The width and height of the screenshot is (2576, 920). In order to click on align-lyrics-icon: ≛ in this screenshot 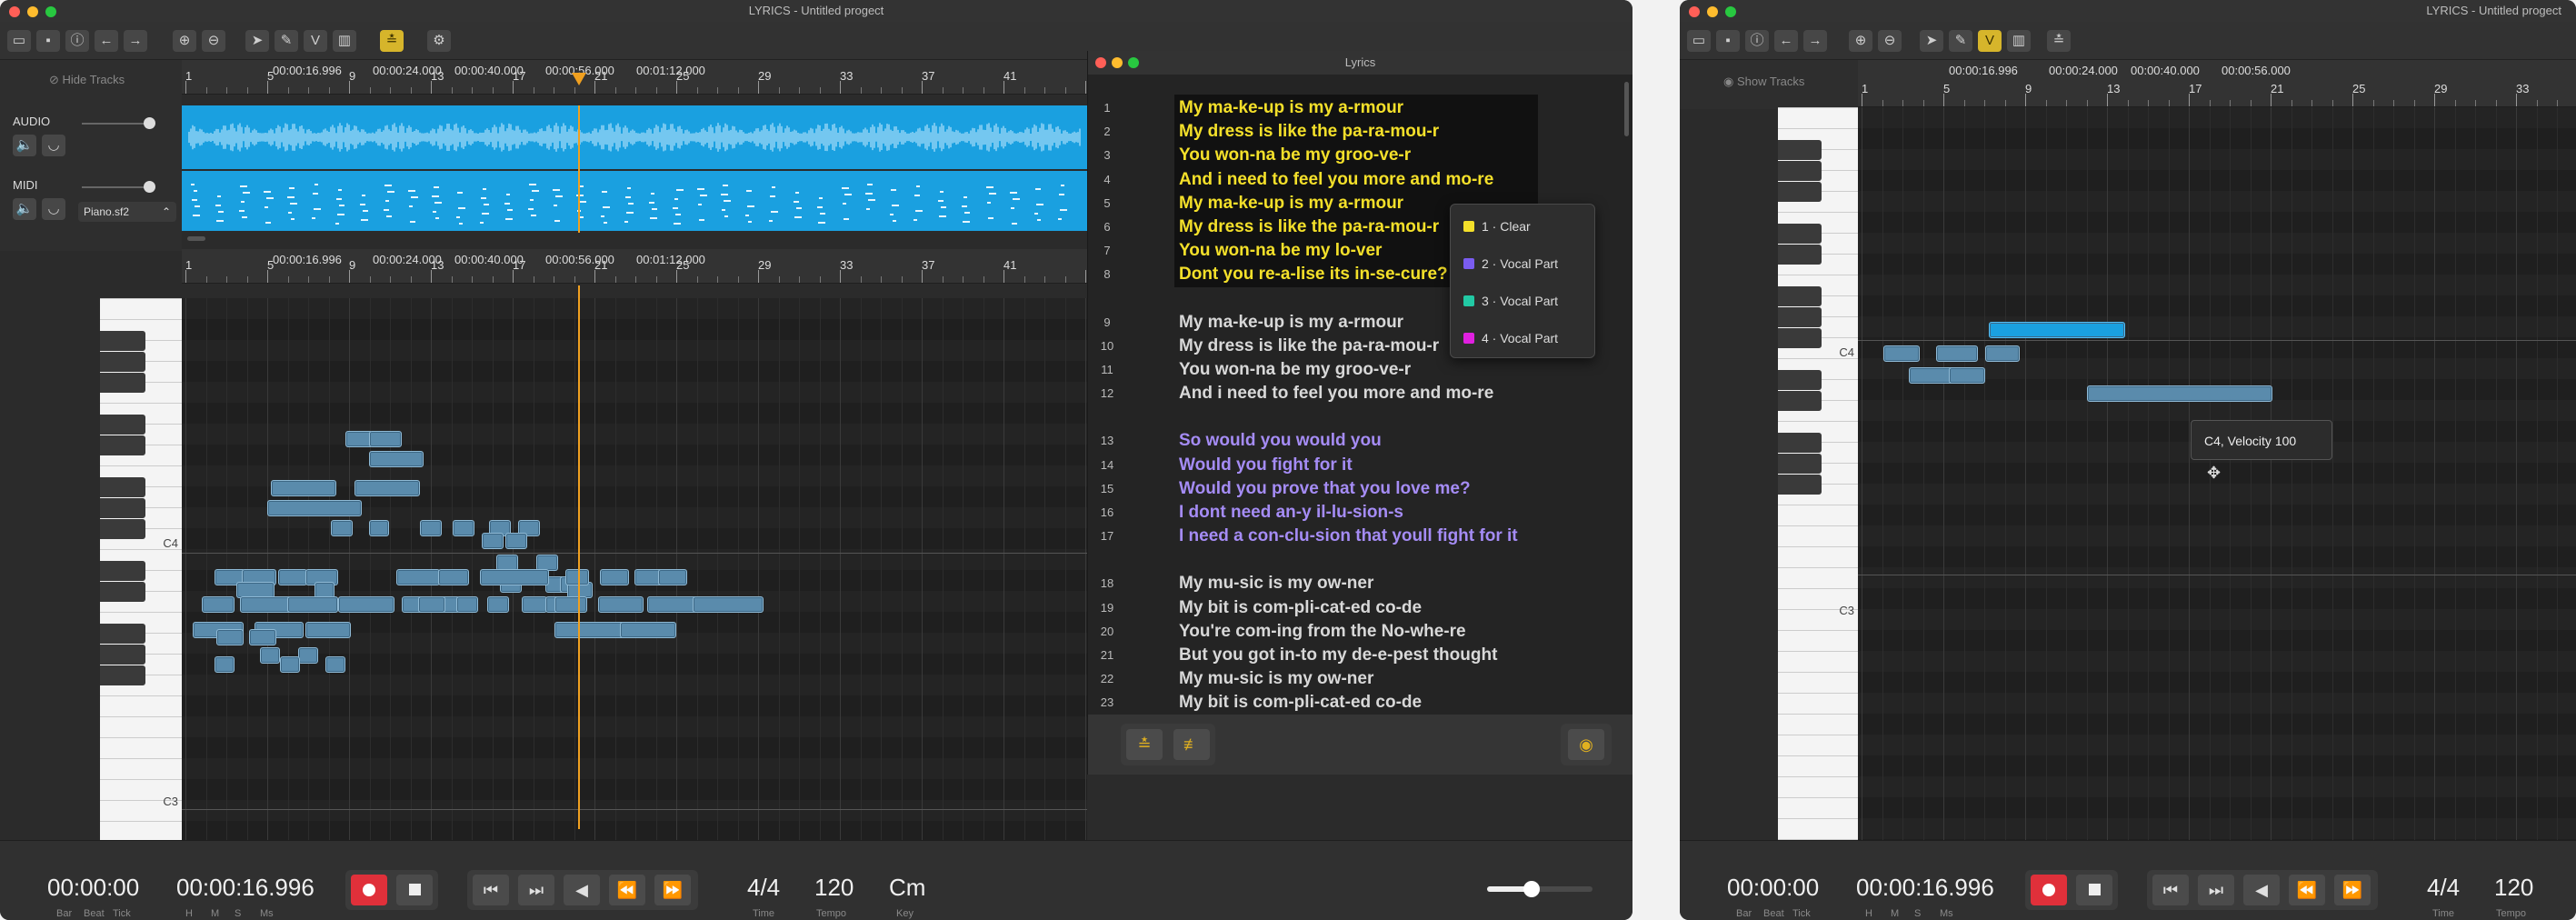, I will do `click(1144, 744)`.